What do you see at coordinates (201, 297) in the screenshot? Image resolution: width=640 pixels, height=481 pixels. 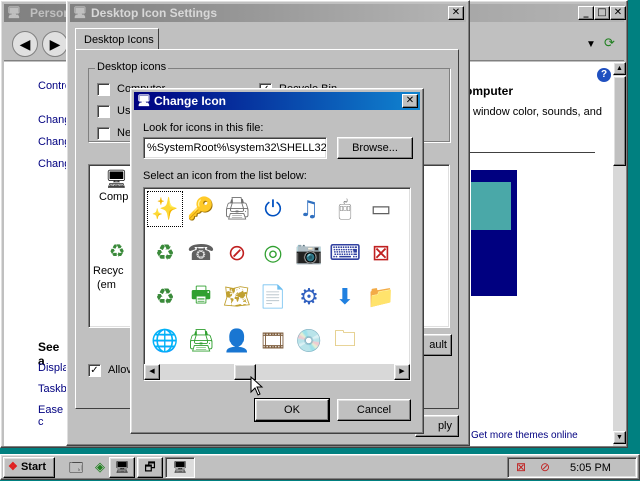 I see `printer-check-icon: 🖶` at bounding box center [201, 297].